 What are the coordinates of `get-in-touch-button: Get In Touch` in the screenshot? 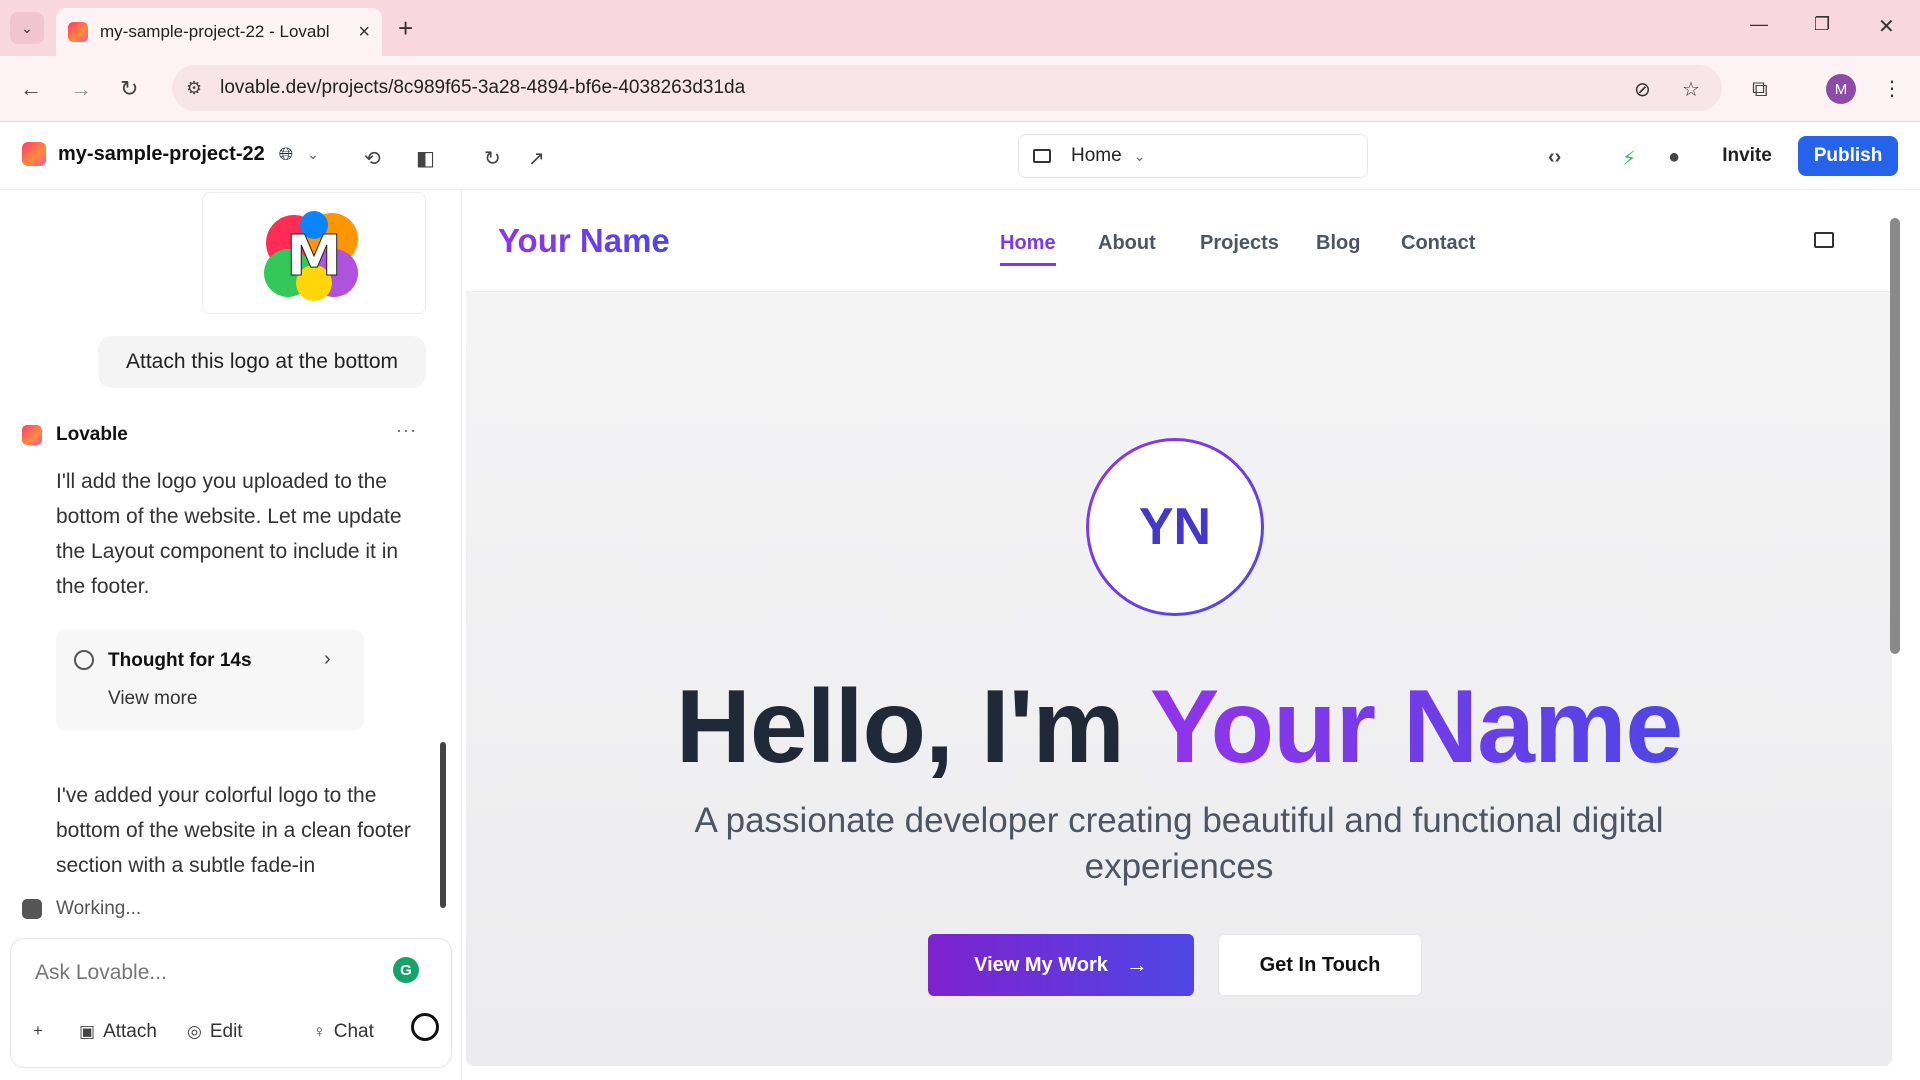 It's located at (1320, 965).